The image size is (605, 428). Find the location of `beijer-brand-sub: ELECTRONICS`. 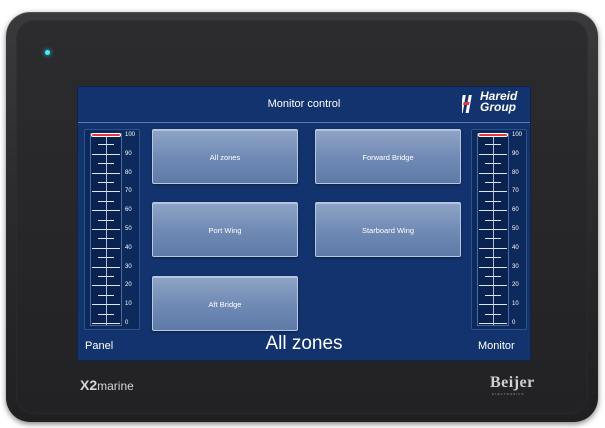

beijer-brand-sub: ELECTRONICS is located at coordinates (508, 394).